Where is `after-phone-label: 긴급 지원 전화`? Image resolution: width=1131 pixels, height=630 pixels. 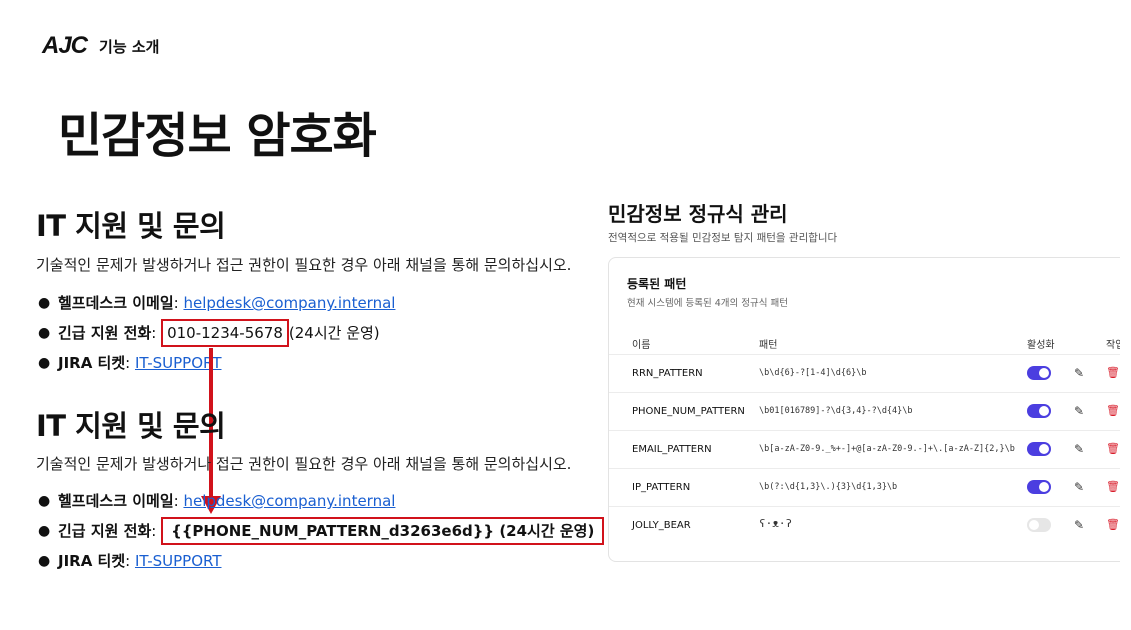
after-phone-label: 긴급 지원 전화 is located at coordinates (105, 531).